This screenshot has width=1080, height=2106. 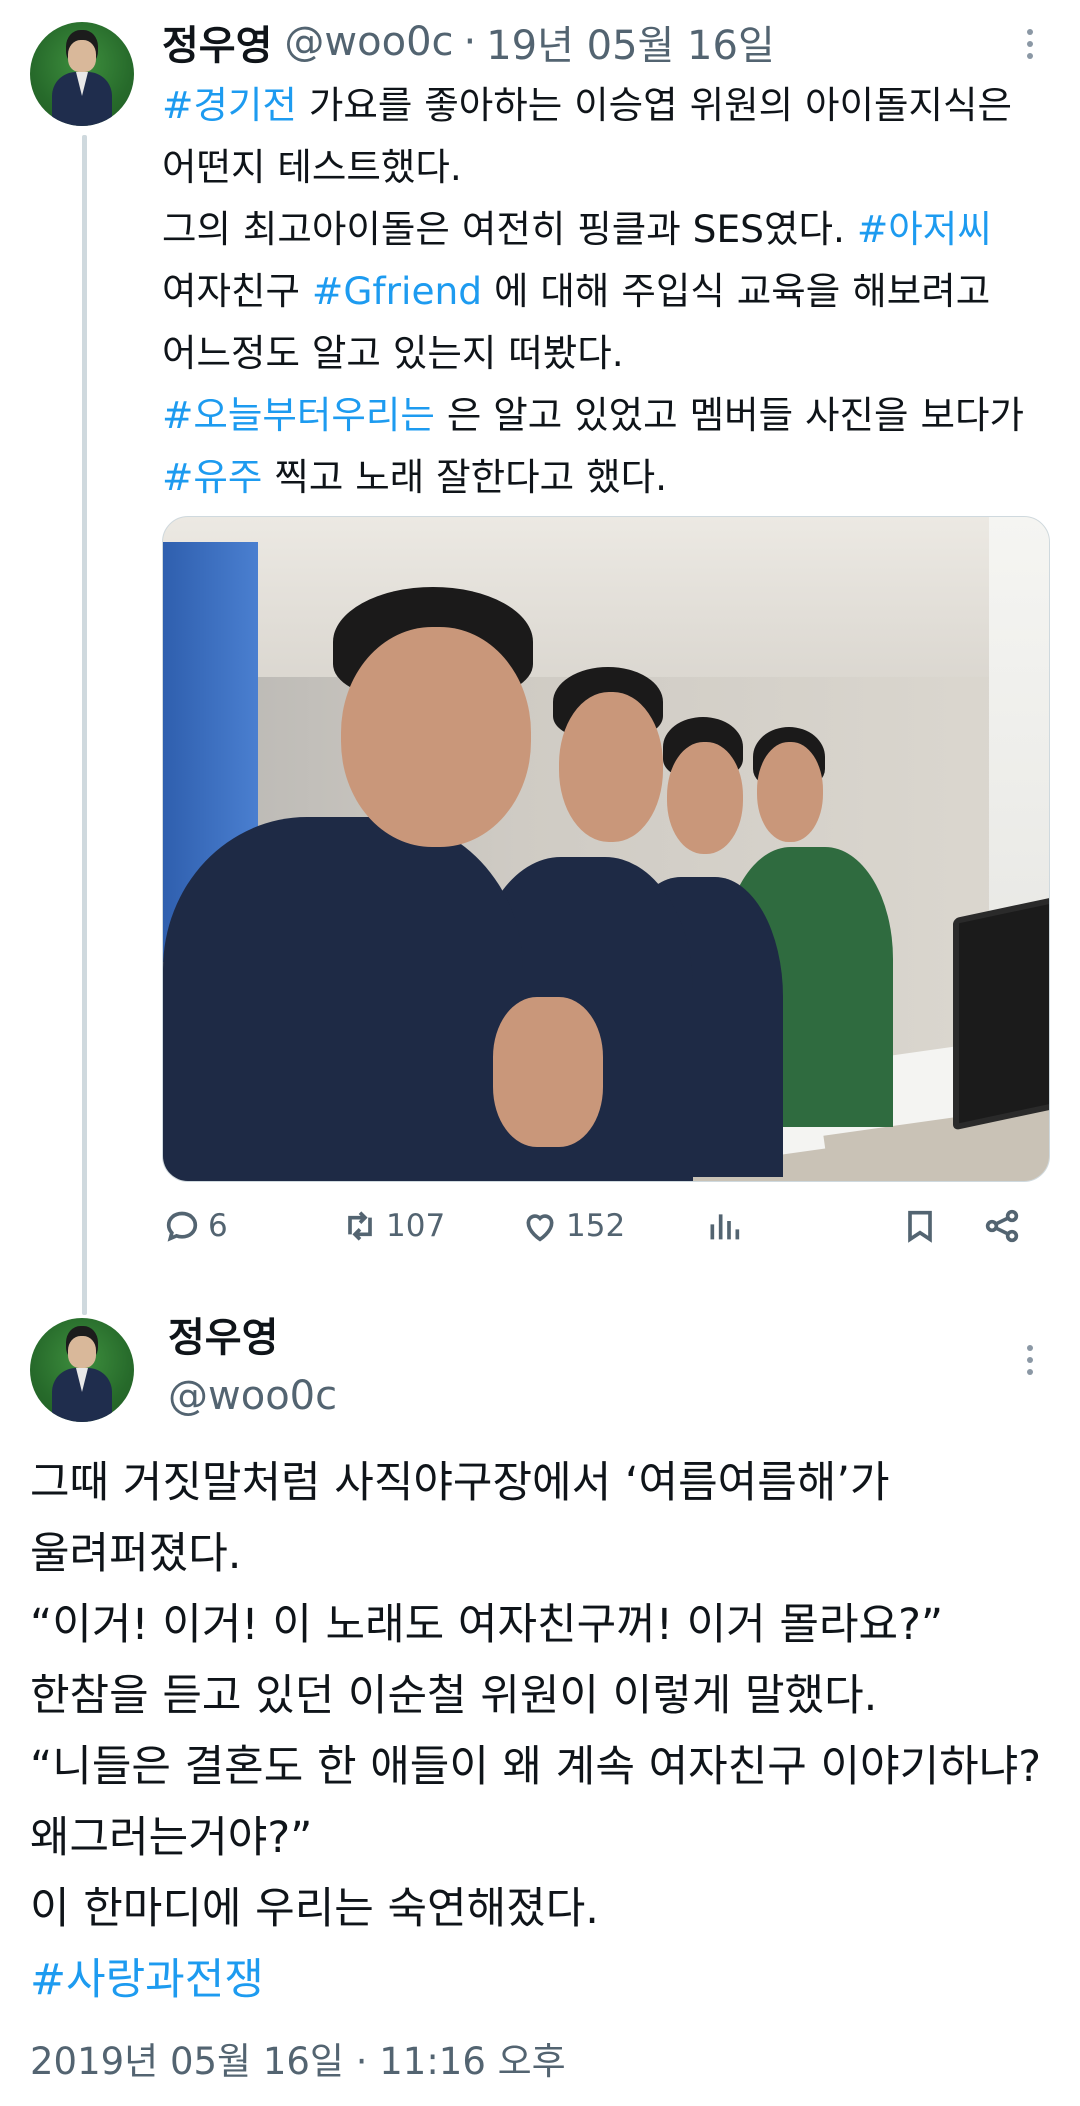 I want to click on reply-count: 6, so click(x=218, y=1226).